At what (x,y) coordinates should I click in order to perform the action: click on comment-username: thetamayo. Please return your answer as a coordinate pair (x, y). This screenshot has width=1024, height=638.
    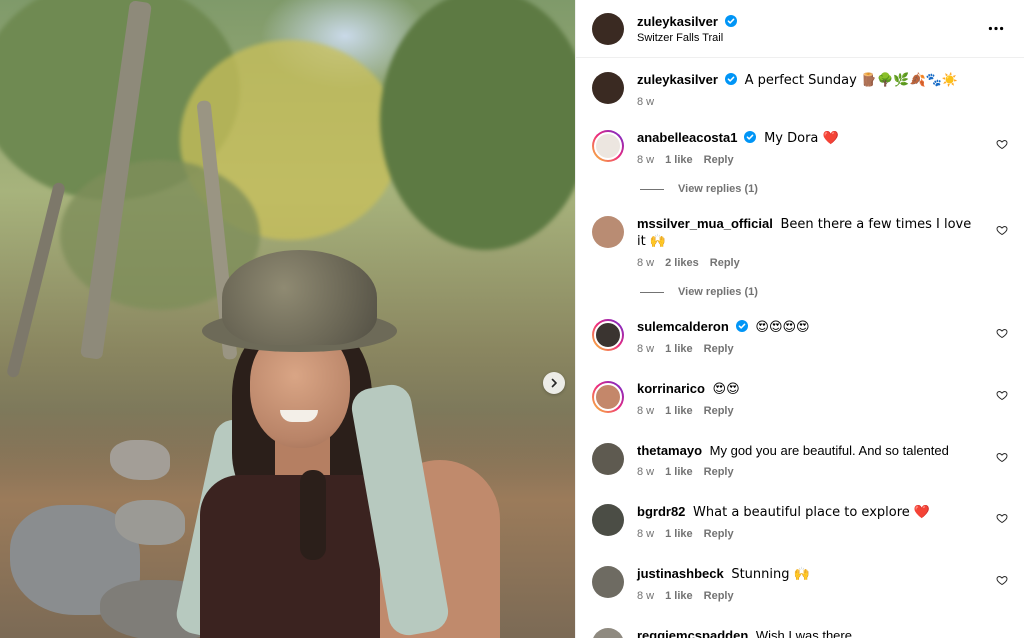
    Looking at the image, I should click on (669, 450).